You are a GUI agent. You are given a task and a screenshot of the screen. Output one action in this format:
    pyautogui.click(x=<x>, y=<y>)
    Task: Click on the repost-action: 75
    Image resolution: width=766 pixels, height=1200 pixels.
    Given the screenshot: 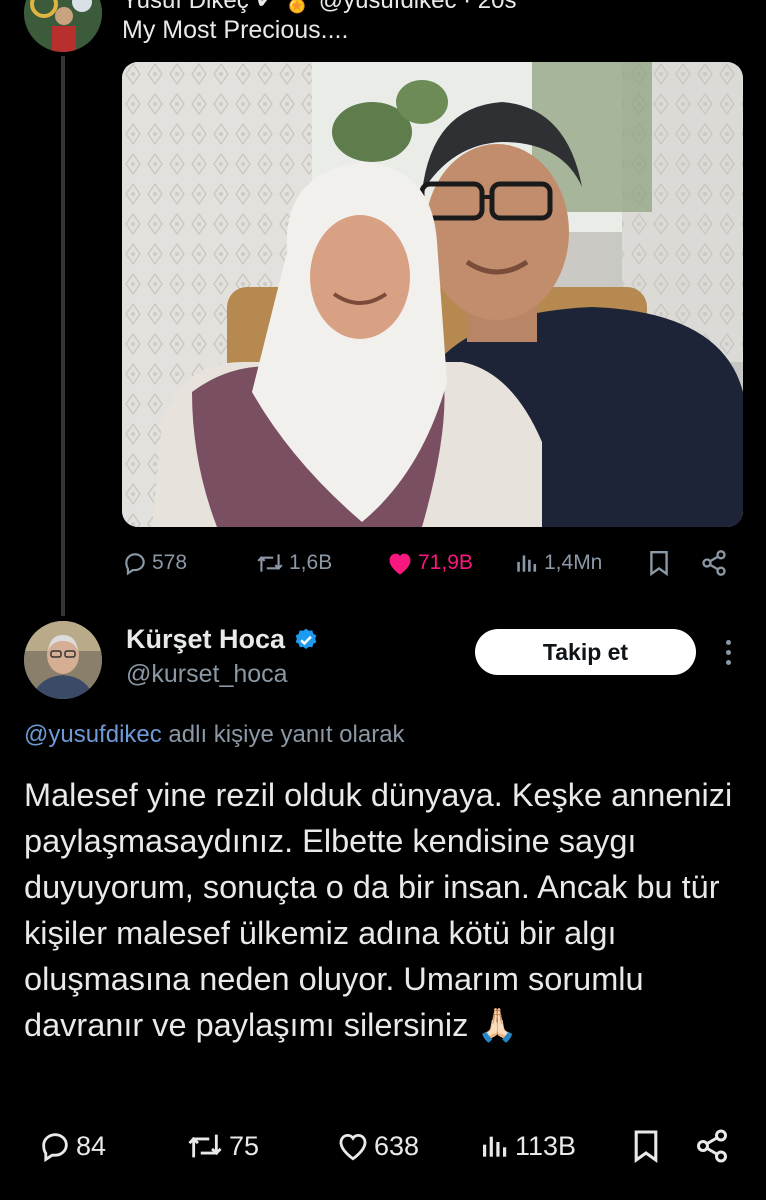 What is the action you would take?
    pyautogui.click(x=222, y=1146)
    